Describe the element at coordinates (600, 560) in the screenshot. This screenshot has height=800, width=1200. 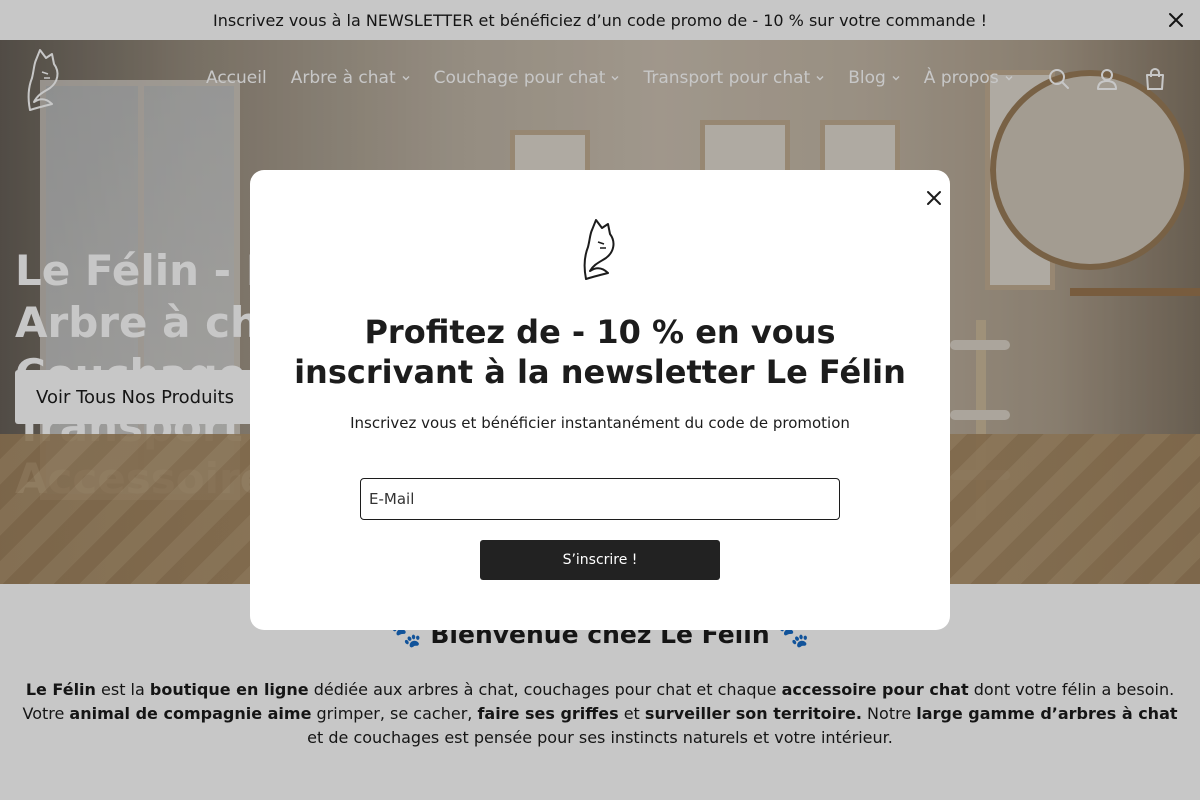
I see `subscribe-button: S’inscrire !` at that location.